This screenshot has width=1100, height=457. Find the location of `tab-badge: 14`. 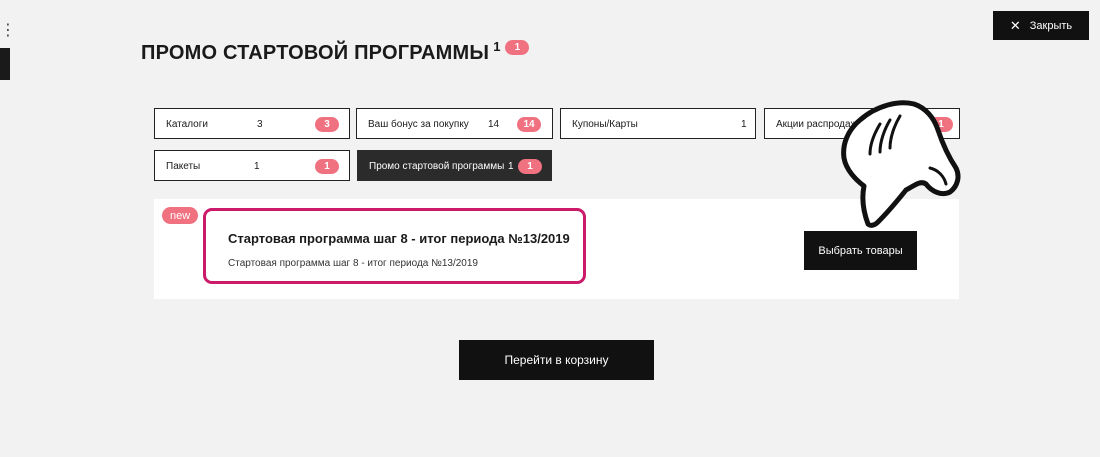

tab-badge: 14 is located at coordinates (529, 124).